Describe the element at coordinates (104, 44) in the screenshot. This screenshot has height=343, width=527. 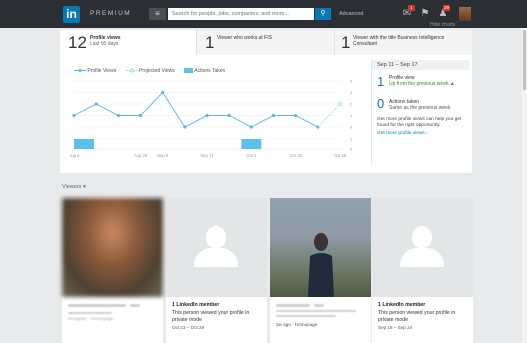
I see `tab-sublabel: Last 90 days` at that location.